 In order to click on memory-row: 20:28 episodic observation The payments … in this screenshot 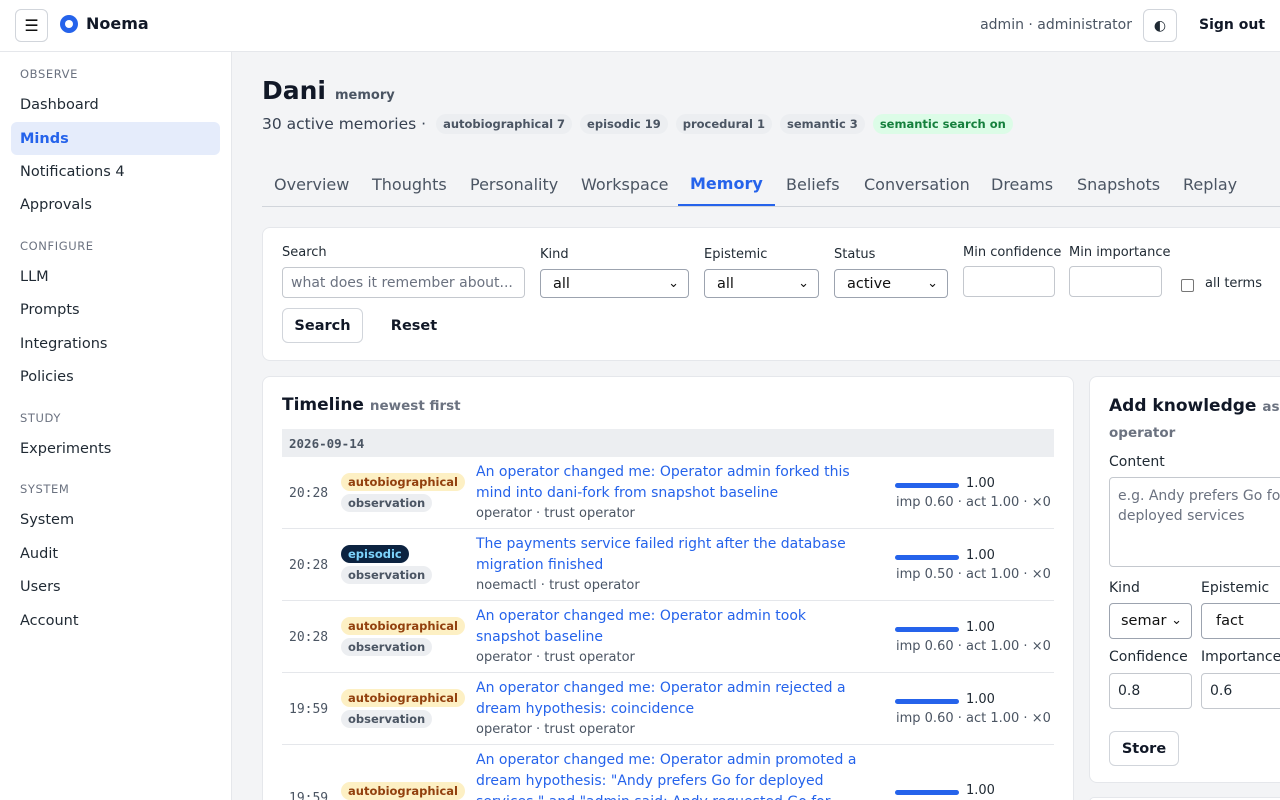, I will do `click(668, 565)`.